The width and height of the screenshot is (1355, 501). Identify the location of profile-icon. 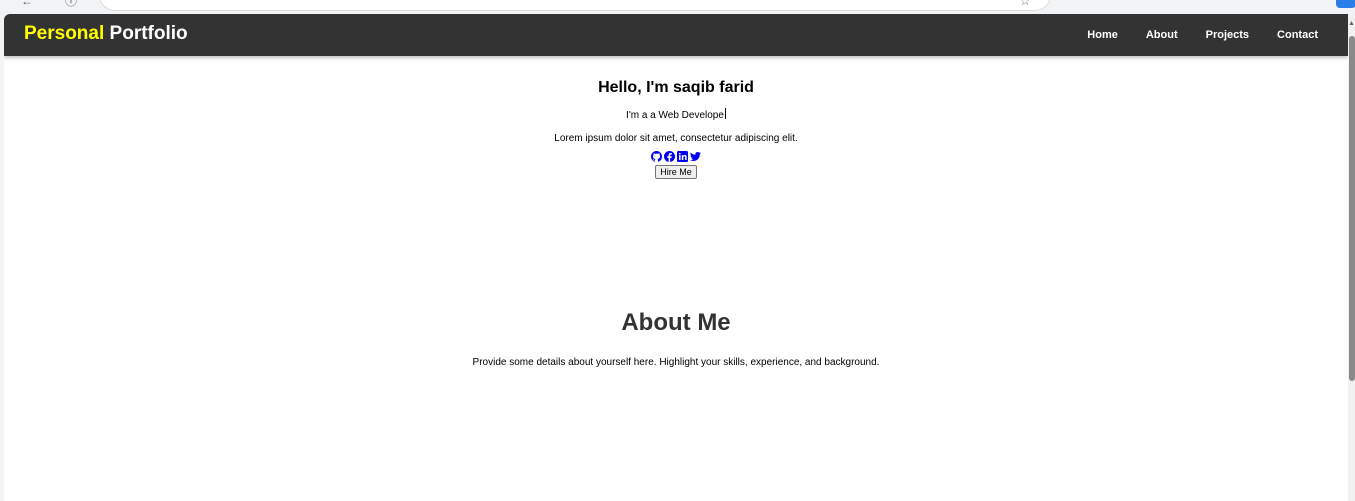
(1345, 4).